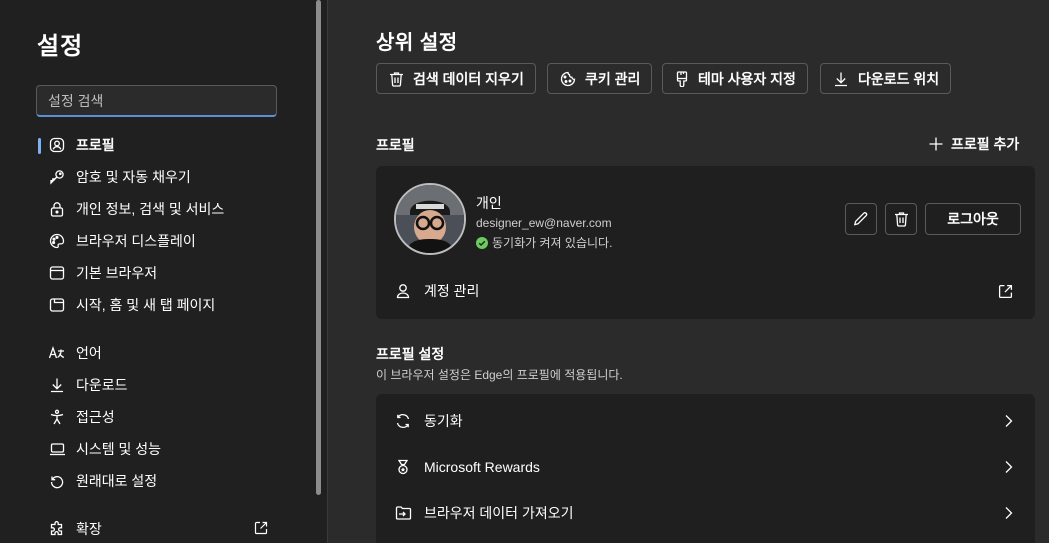 This screenshot has width=1049, height=543. What do you see at coordinates (117, 273) in the screenshot?
I see `sidebar-item-label: 기본 브라우저` at bounding box center [117, 273].